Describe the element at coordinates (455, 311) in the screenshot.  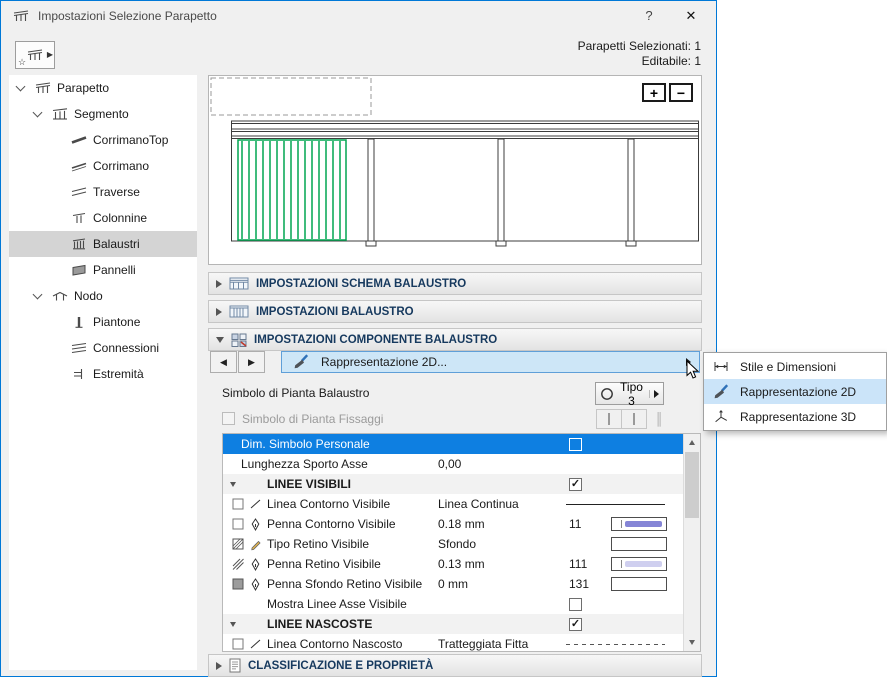
I see `section-balaustro: IMPOSTAZIONI BALAUSTRO` at that location.